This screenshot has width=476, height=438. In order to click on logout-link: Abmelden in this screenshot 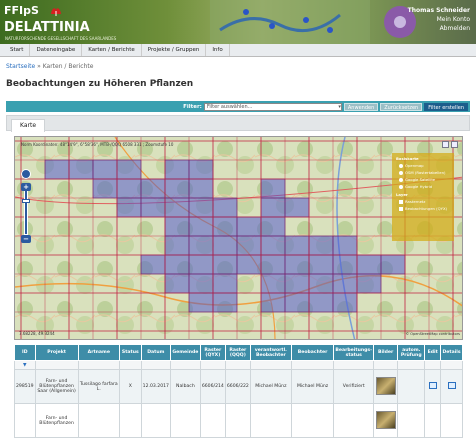, I will do `click(439, 28)`.